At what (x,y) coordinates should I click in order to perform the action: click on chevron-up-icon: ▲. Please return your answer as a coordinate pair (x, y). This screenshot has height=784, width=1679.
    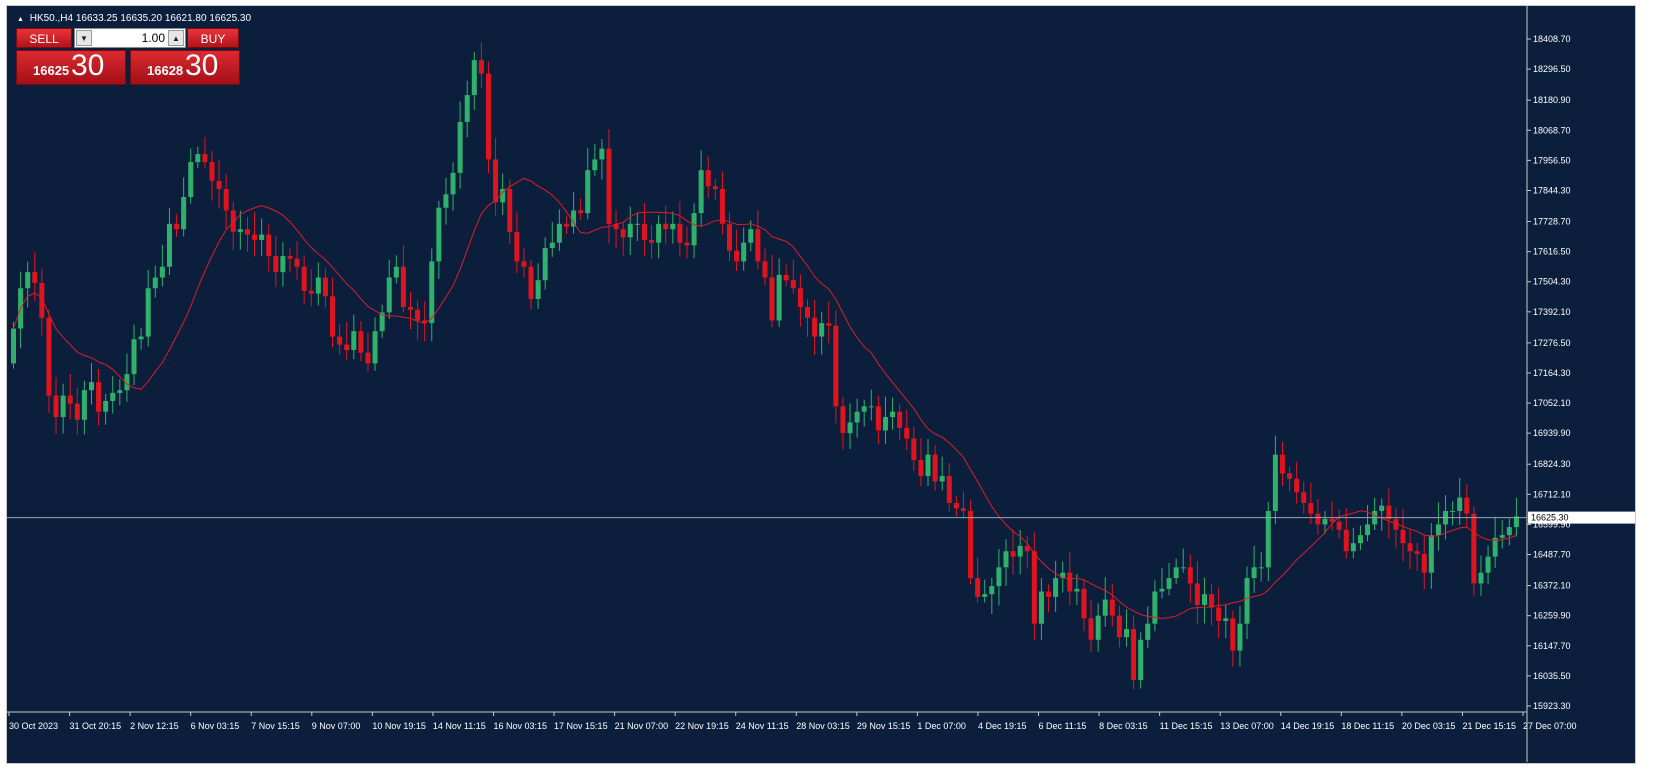
    Looking at the image, I should click on (176, 38).